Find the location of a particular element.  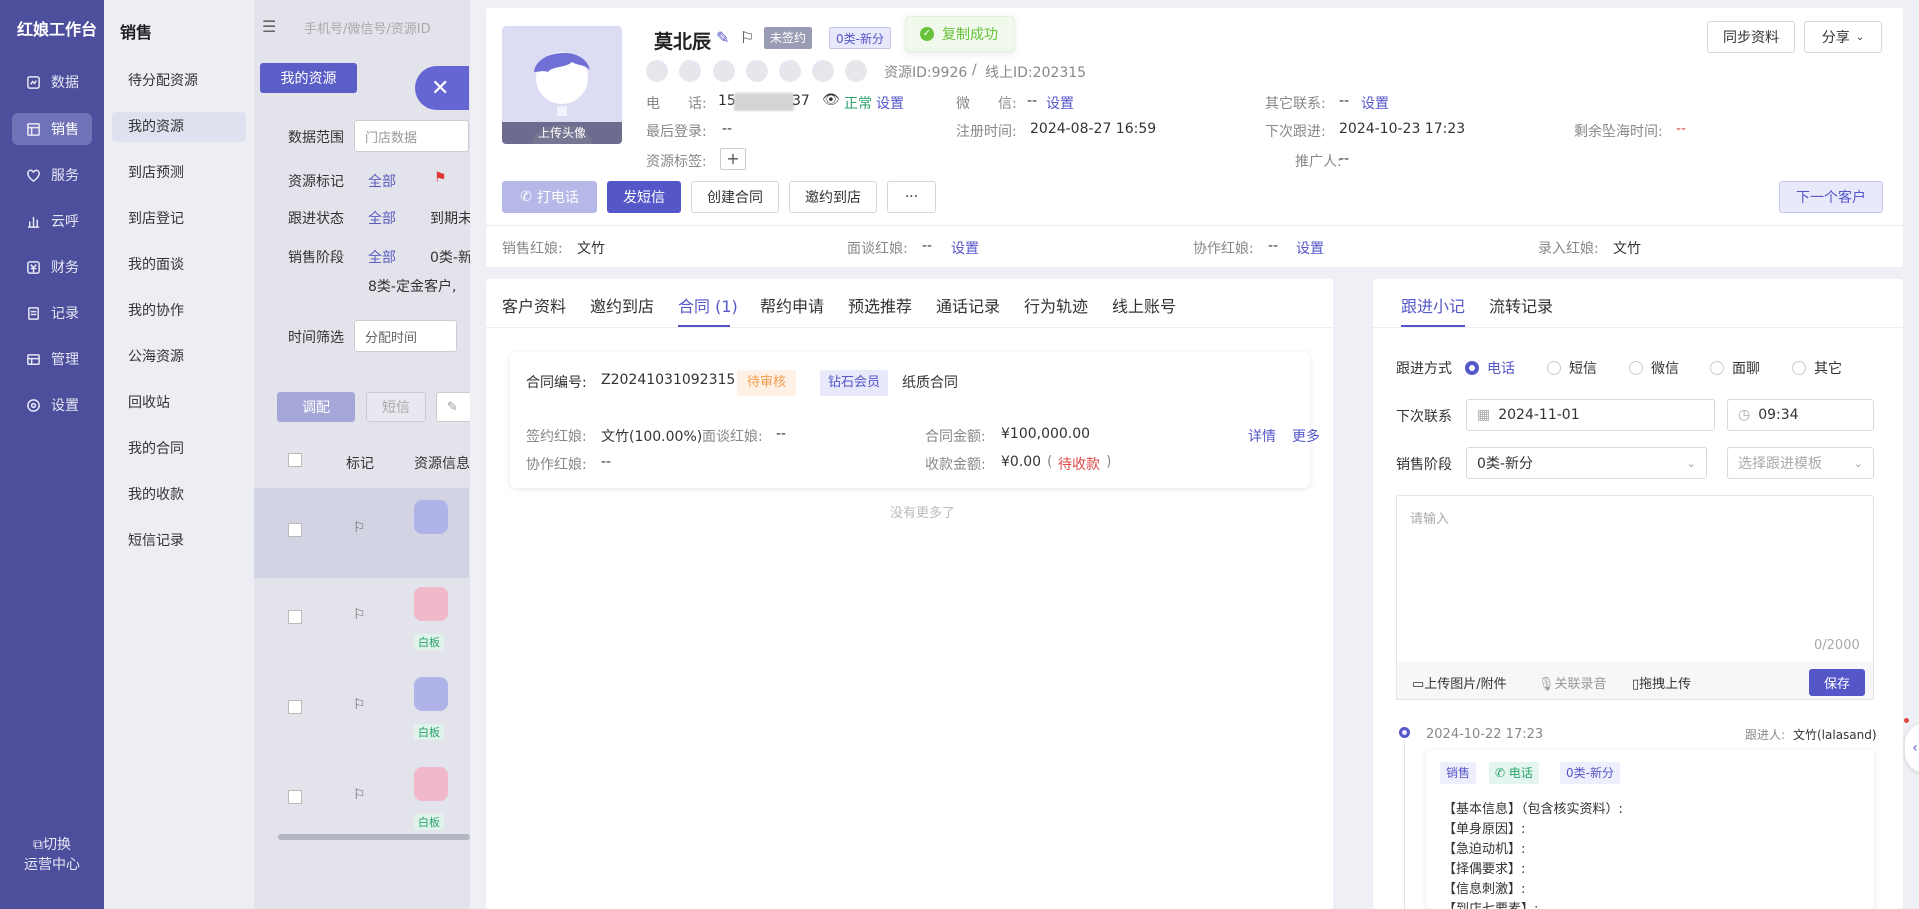

contract-more-link: 更多 is located at coordinates (1306, 436).